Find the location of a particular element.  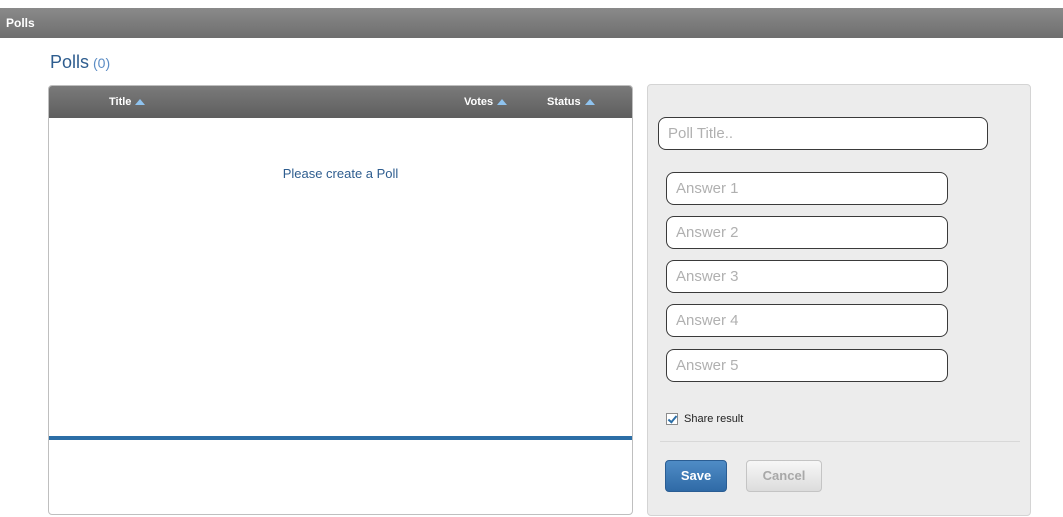

answer-1-input is located at coordinates (807, 188).